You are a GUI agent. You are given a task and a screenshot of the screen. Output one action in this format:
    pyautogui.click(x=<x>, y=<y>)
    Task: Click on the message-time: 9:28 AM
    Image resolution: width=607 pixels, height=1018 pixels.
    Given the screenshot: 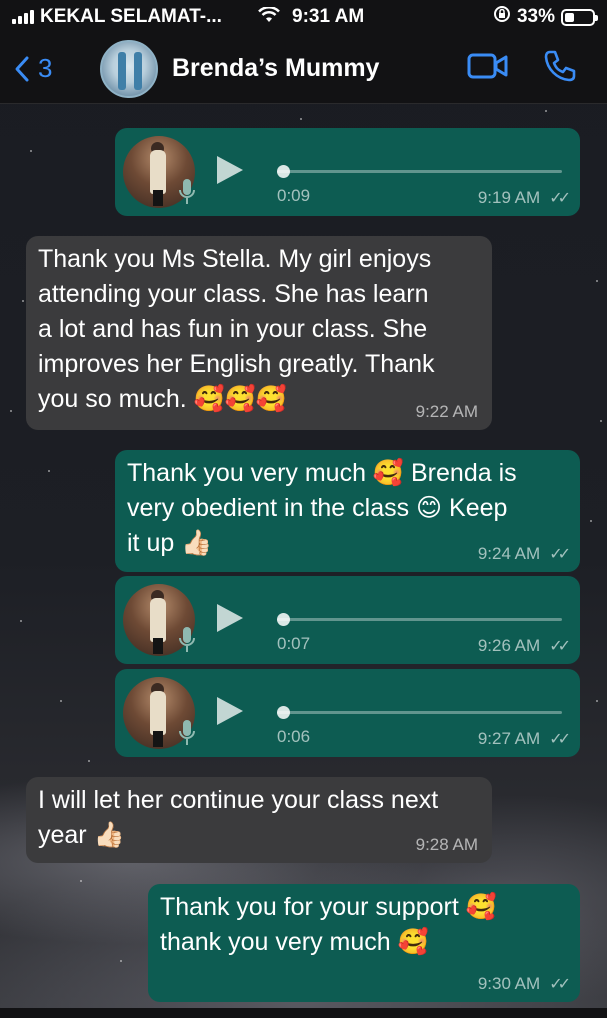 What is the action you would take?
    pyautogui.click(x=446, y=844)
    